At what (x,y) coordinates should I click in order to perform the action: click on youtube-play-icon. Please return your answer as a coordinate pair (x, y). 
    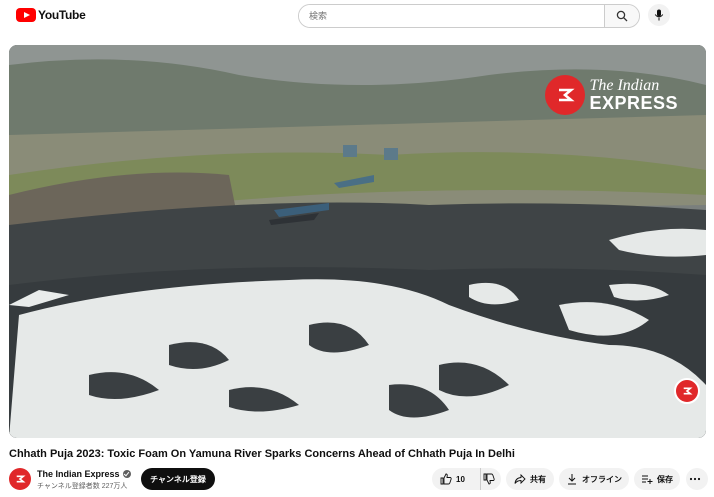
    Looking at the image, I should click on (26, 15).